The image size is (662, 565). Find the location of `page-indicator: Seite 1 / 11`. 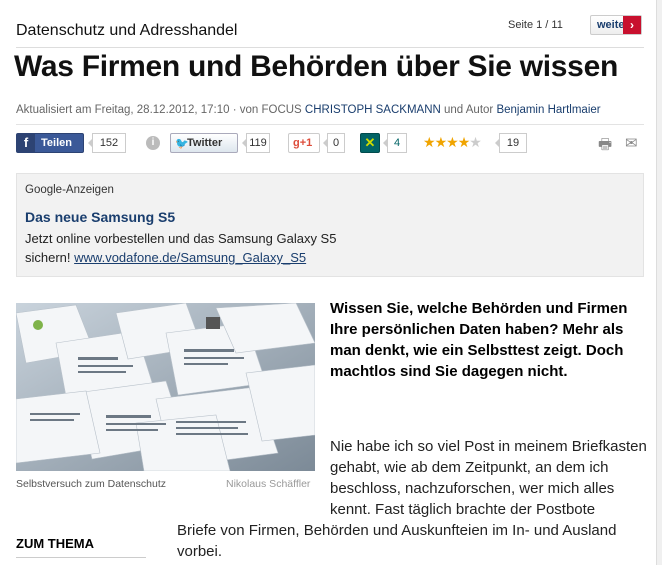

page-indicator: Seite 1 / 11 is located at coordinates (535, 25).